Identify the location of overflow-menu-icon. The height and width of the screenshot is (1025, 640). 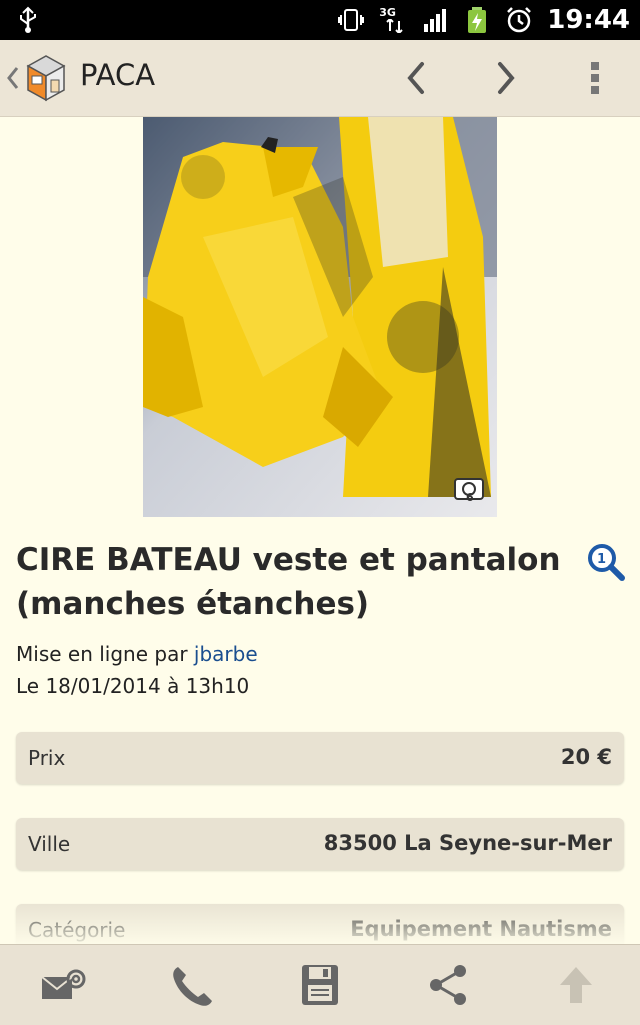
(595, 78).